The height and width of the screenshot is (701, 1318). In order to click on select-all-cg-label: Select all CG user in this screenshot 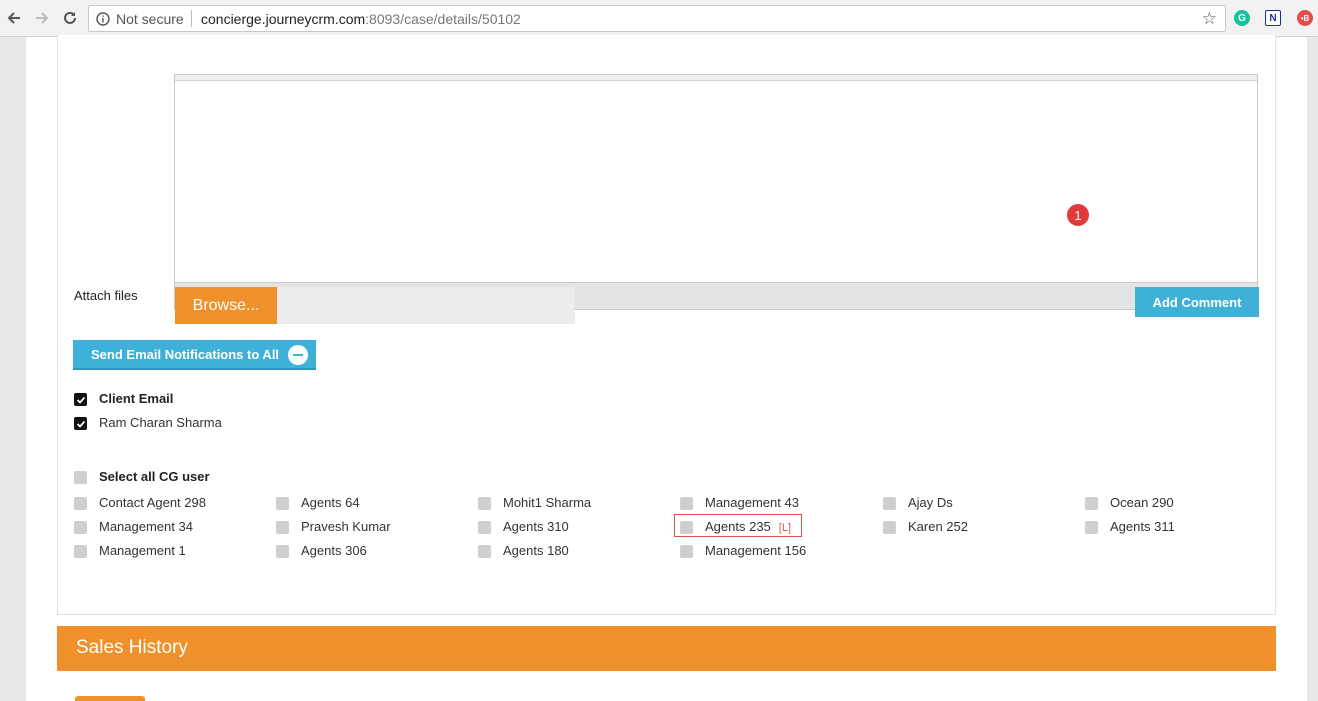, I will do `click(154, 476)`.